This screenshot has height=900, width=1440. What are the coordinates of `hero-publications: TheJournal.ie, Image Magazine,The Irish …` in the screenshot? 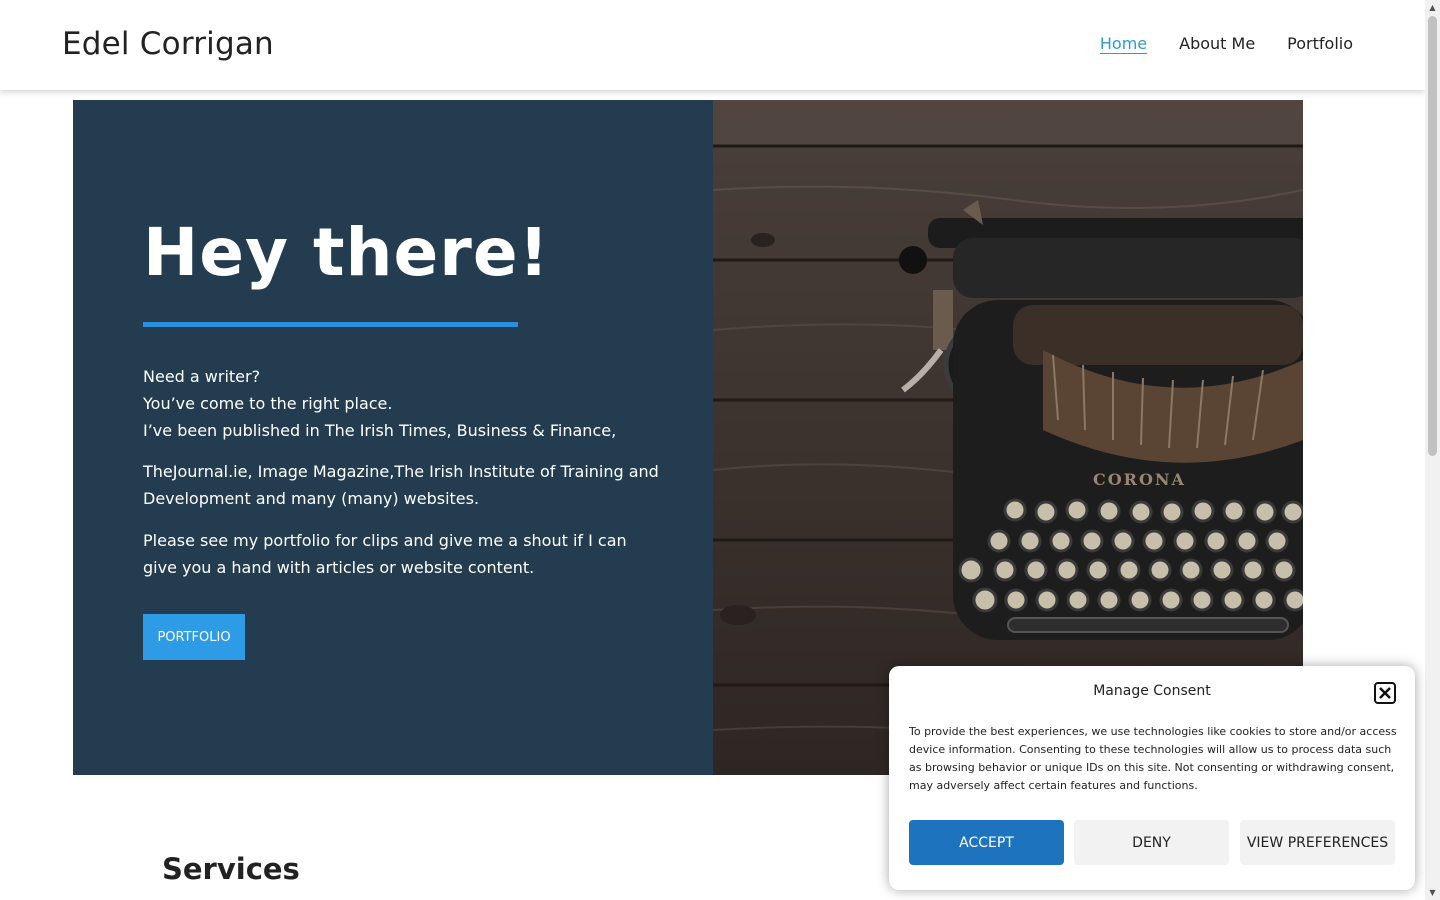 It's located at (401, 485).